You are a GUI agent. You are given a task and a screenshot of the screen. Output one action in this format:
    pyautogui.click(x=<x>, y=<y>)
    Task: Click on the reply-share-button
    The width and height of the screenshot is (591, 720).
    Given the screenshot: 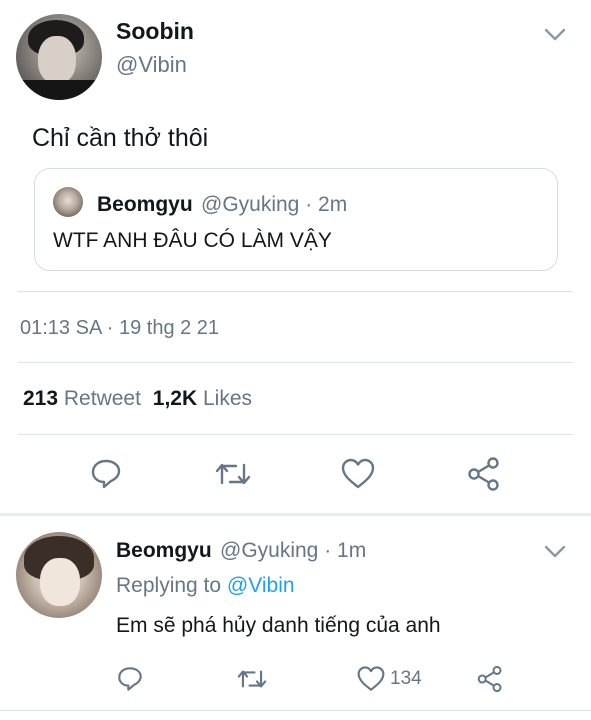 What is the action you would take?
    pyautogui.click(x=490, y=679)
    